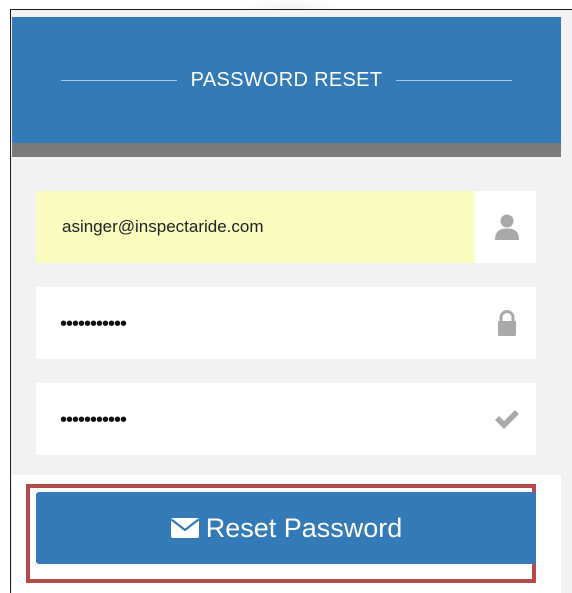  What do you see at coordinates (93, 419) in the screenshot?
I see `confirm-password-value: •••••••••••` at bounding box center [93, 419].